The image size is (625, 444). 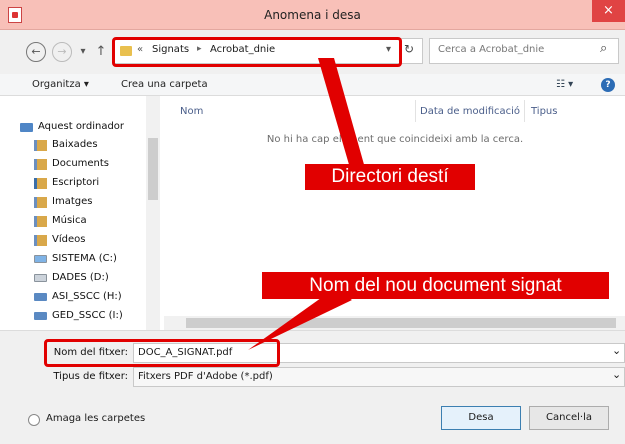 What do you see at coordinates (341, 113) in the screenshot?
I see `folder-callout-arrow` at bounding box center [341, 113].